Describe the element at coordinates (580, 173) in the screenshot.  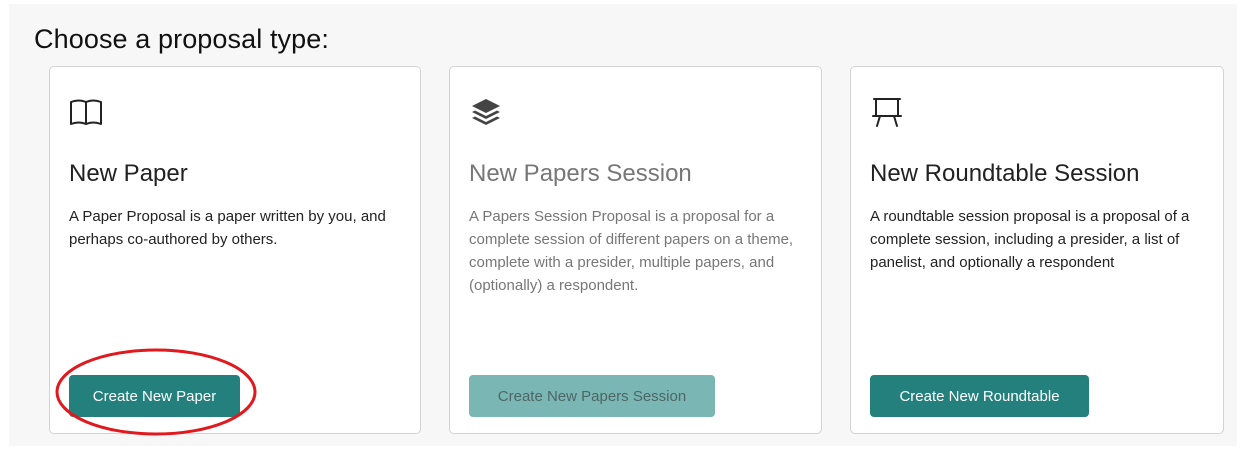
I see `card-title: New Papers Session` at that location.